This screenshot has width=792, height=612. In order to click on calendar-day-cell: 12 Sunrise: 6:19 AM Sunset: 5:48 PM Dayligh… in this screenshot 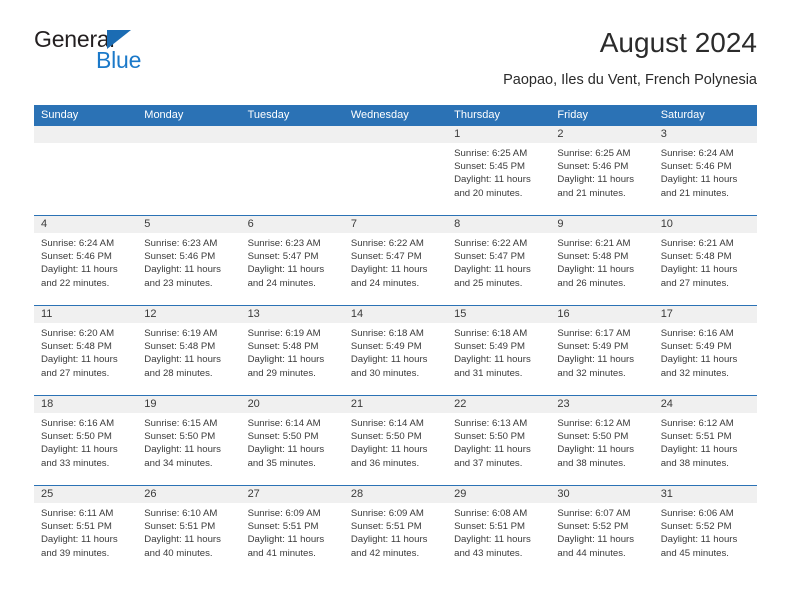, I will do `click(189, 350)`.